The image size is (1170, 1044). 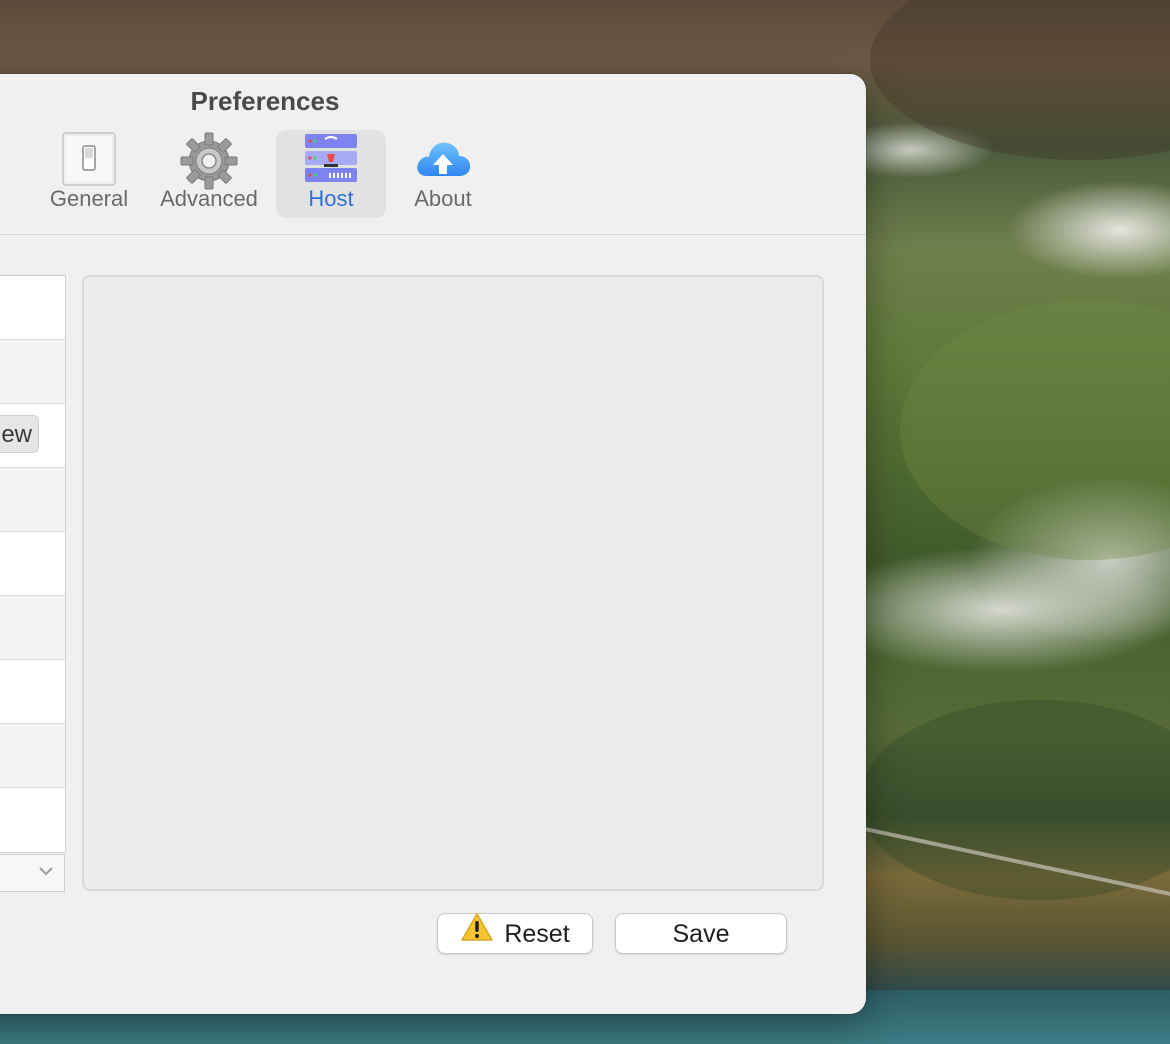 I want to click on reset-button: Reset, so click(x=515, y=933).